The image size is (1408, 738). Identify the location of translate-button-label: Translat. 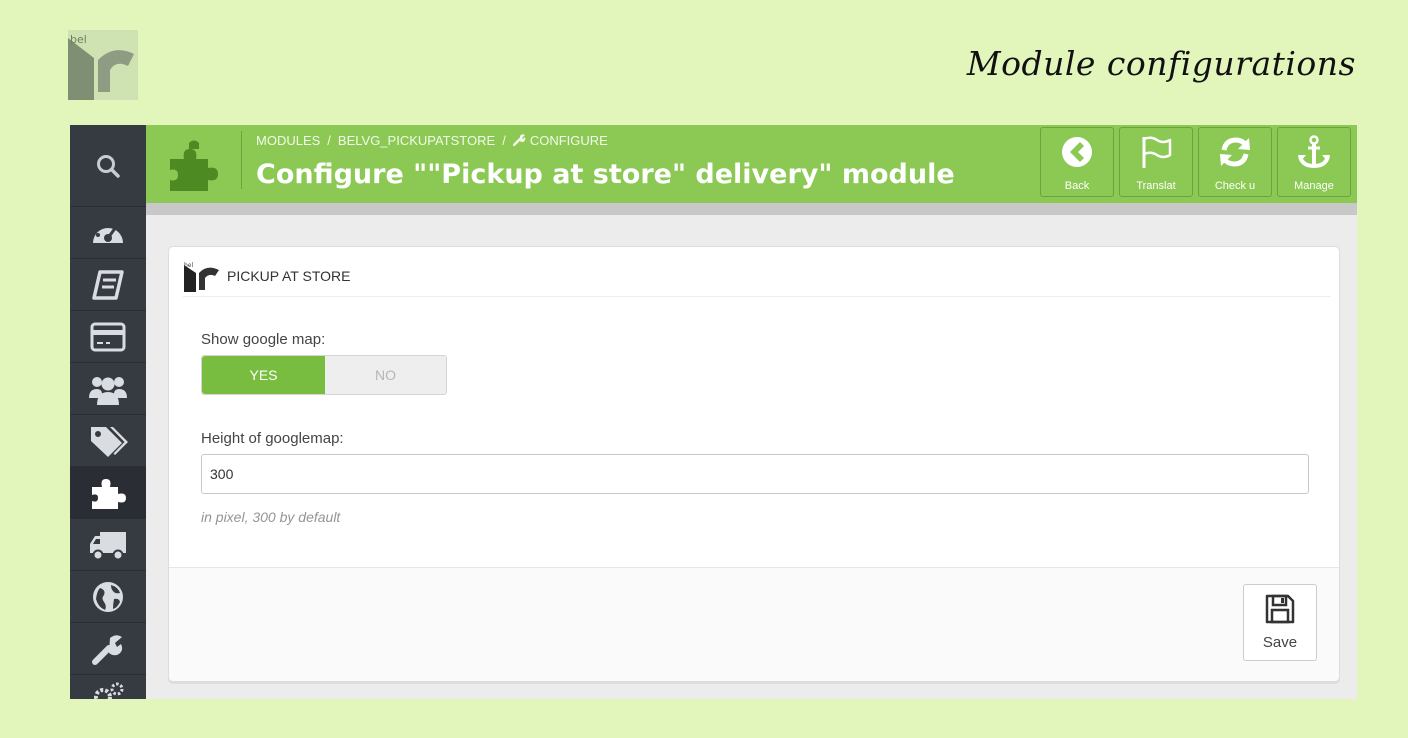
(1156, 186).